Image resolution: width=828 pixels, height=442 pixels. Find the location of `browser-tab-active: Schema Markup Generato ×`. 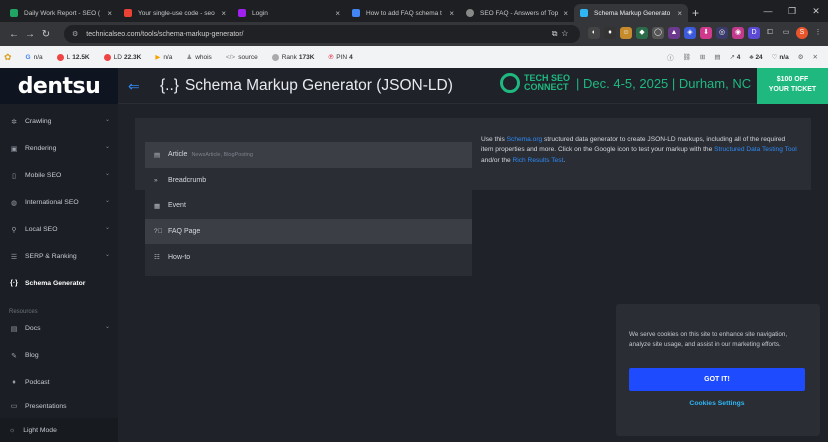

browser-tab-active: Schema Markup Generato × is located at coordinates (631, 13).